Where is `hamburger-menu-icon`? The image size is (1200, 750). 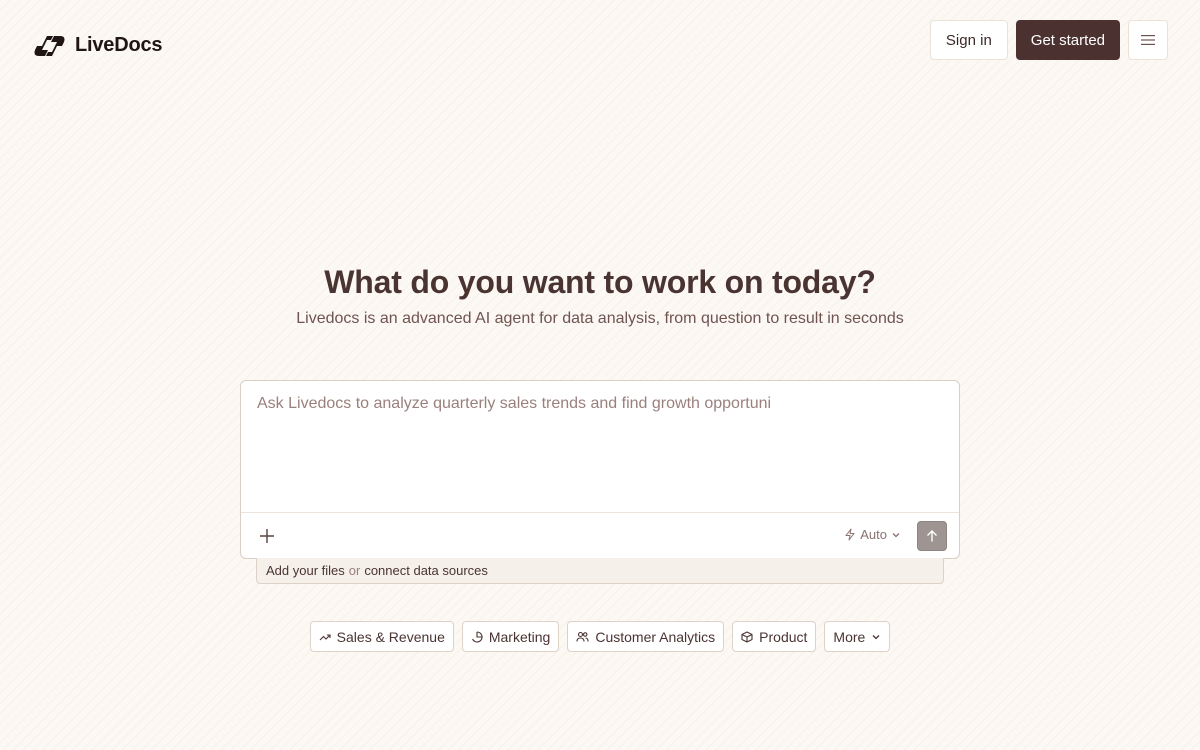 hamburger-menu-icon is located at coordinates (1148, 40).